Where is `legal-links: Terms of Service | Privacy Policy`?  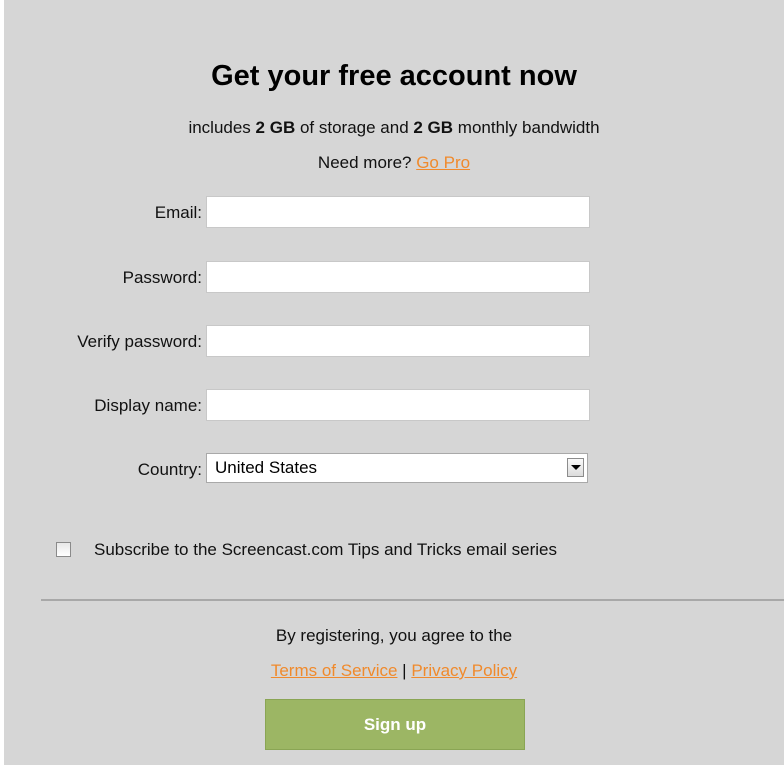
legal-links: Terms of Service | Privacy Policy is located at coordinates (394, 671).